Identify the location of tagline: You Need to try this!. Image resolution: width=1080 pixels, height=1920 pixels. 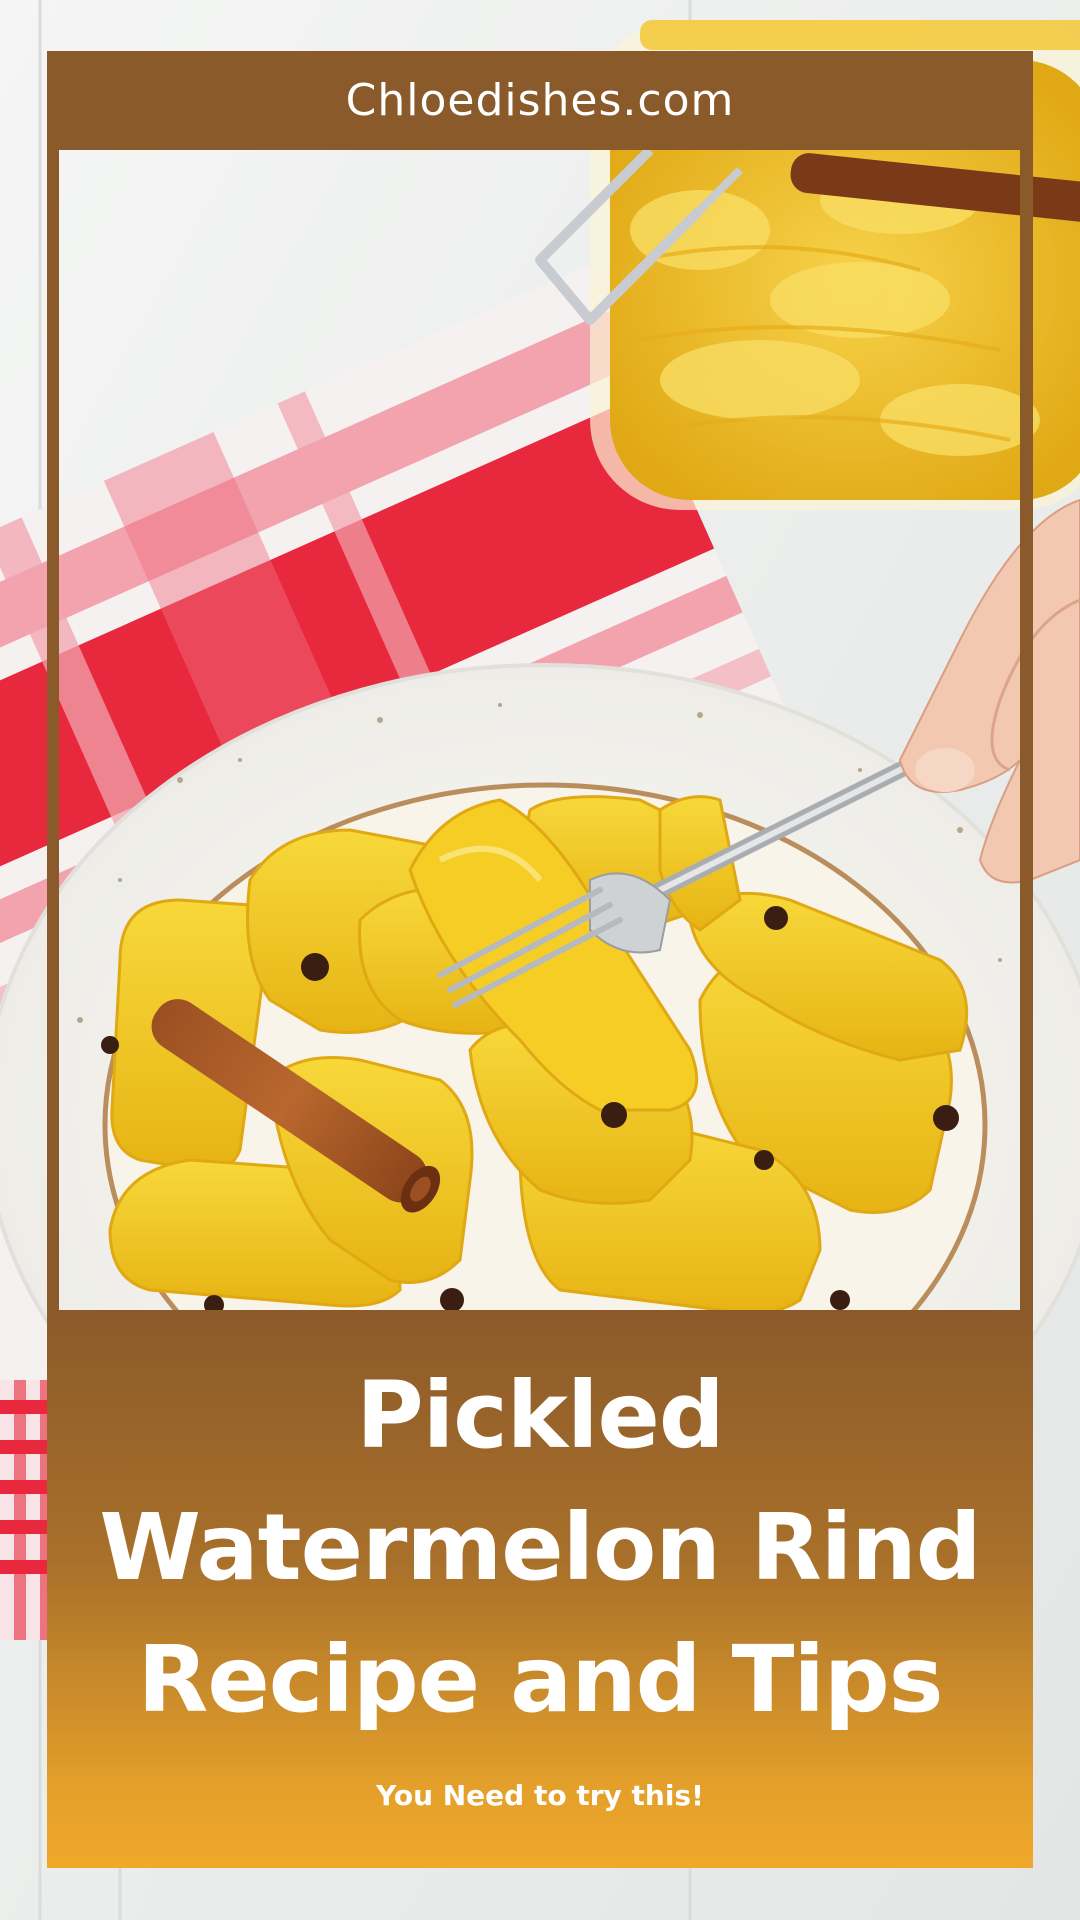
(540, 1795).